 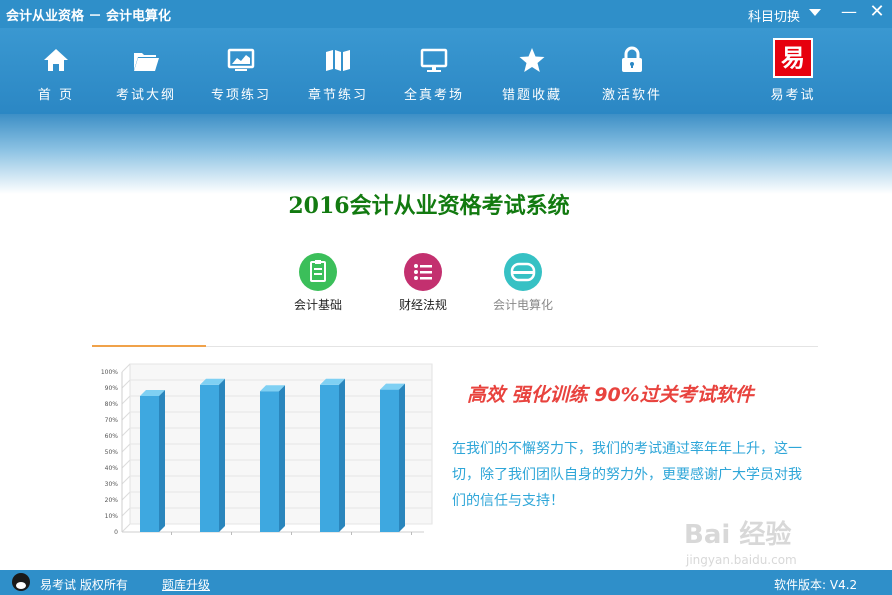 I want to click on y-tick-label: 0, so click(x=116, y=532).